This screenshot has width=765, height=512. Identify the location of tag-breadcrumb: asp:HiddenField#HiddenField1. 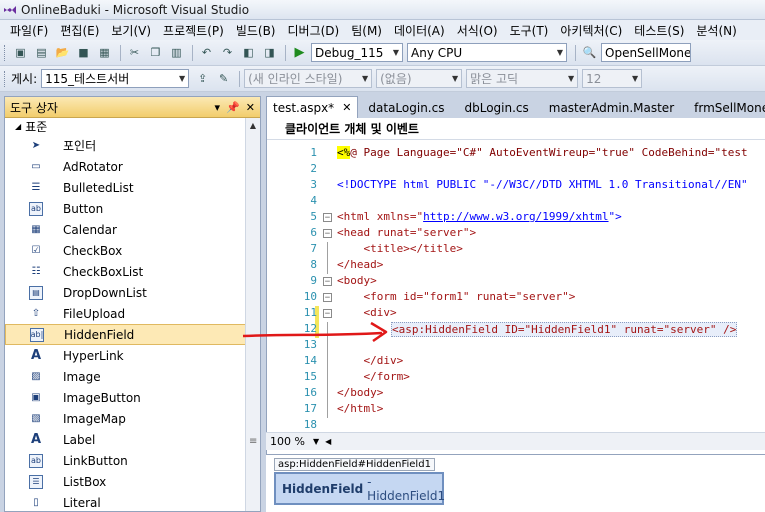
(354, 464).